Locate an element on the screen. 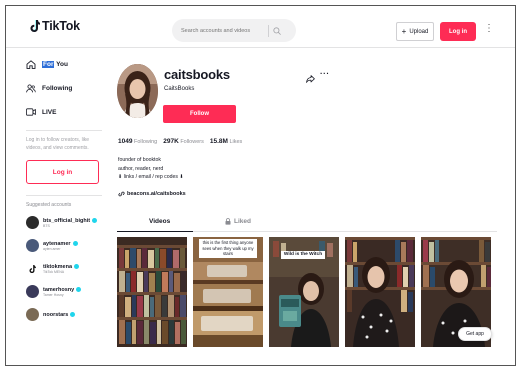 Image resolution: width=521 pixels, height=371 pixels. suggested-account: noorstars is located at coordinates (65, 314).